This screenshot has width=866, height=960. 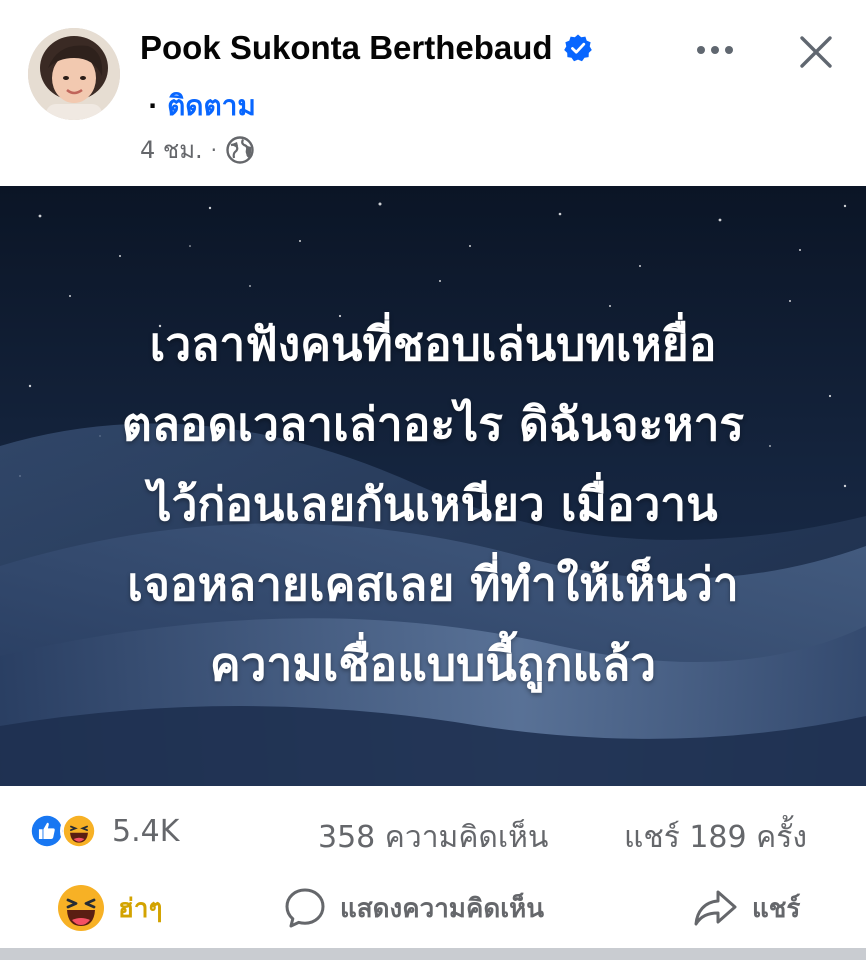 What do you see at coordinates (140, 908) in the screenshot?
I see `react-label: ฮ่าๆ` at bounding box center [140, 908].